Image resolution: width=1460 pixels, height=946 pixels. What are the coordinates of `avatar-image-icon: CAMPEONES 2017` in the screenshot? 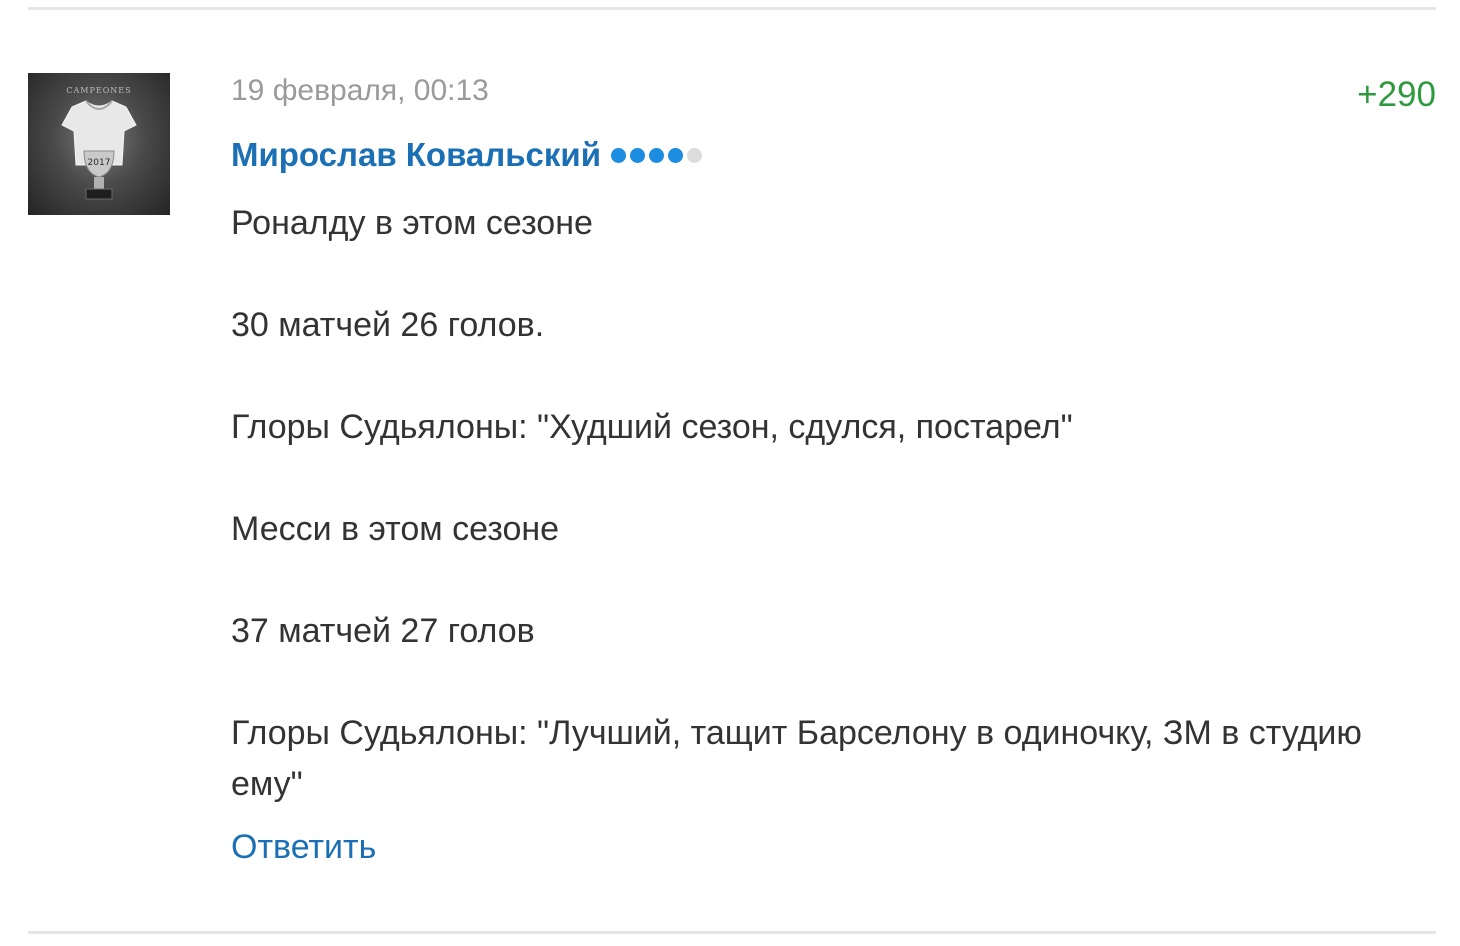 It's located at (99, 143).